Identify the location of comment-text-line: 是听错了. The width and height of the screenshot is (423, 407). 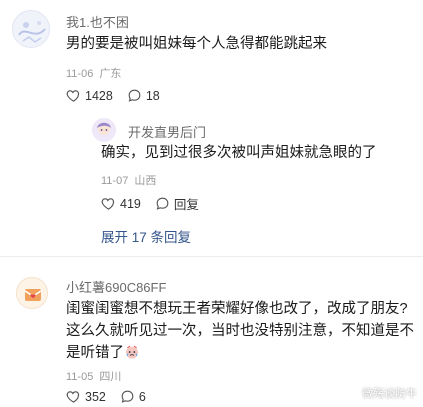
(242, 353).